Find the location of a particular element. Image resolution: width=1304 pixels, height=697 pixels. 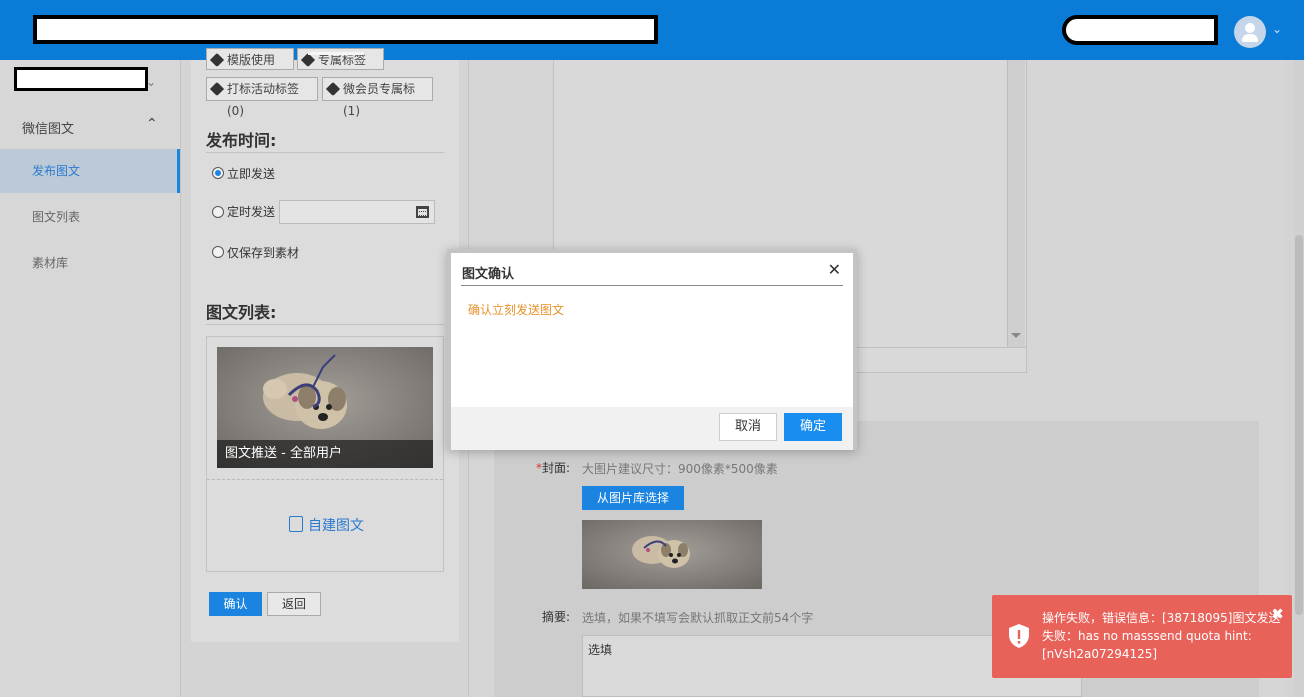

radio-save-only is located at coordinates (218, 252).